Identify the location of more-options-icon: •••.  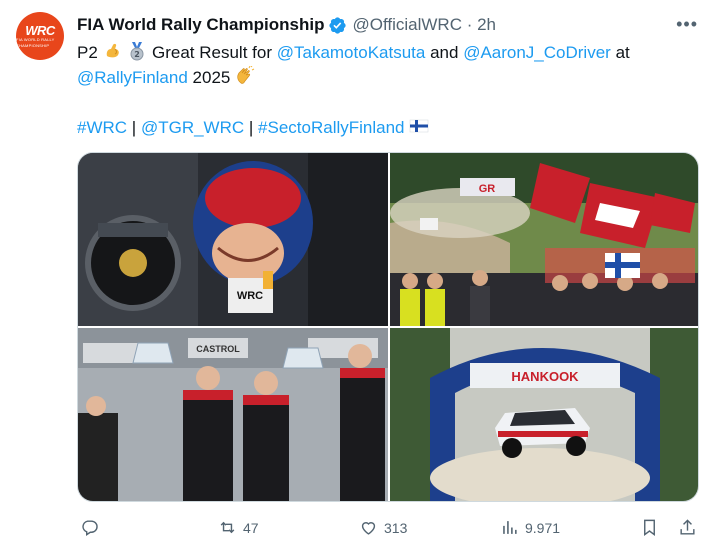
(687, 24).